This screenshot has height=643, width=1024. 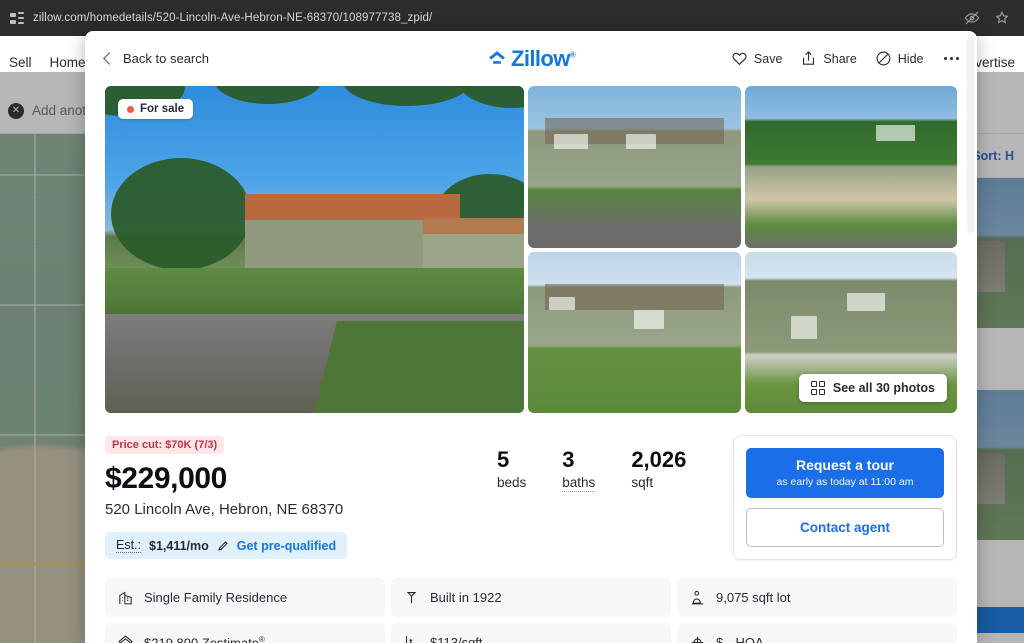 I want to click on modal-scrollbar-thumb, so click(x=970, y=135).